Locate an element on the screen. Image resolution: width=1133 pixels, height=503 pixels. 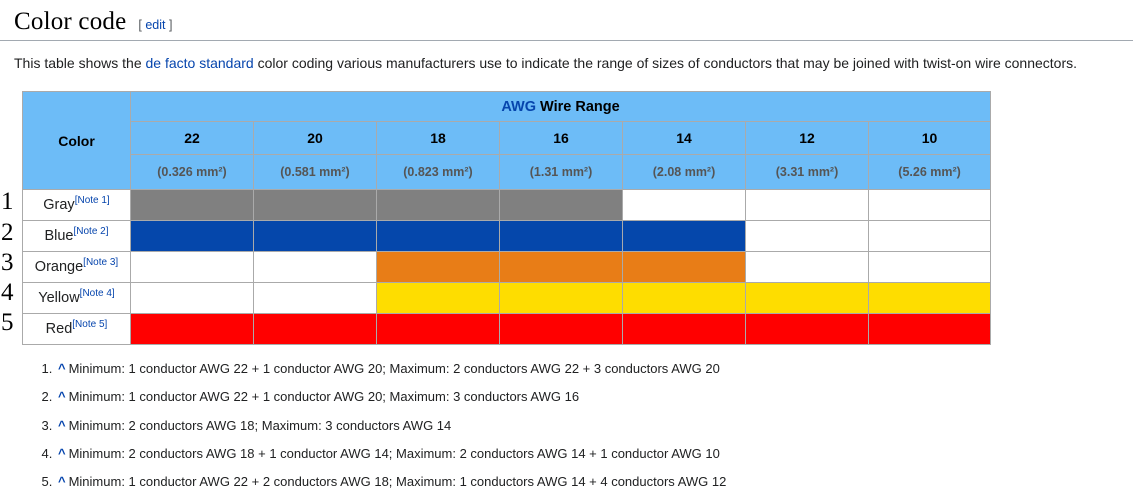
color-name-cell: Yellow[Note 4] is located at coordinates (76, 298).